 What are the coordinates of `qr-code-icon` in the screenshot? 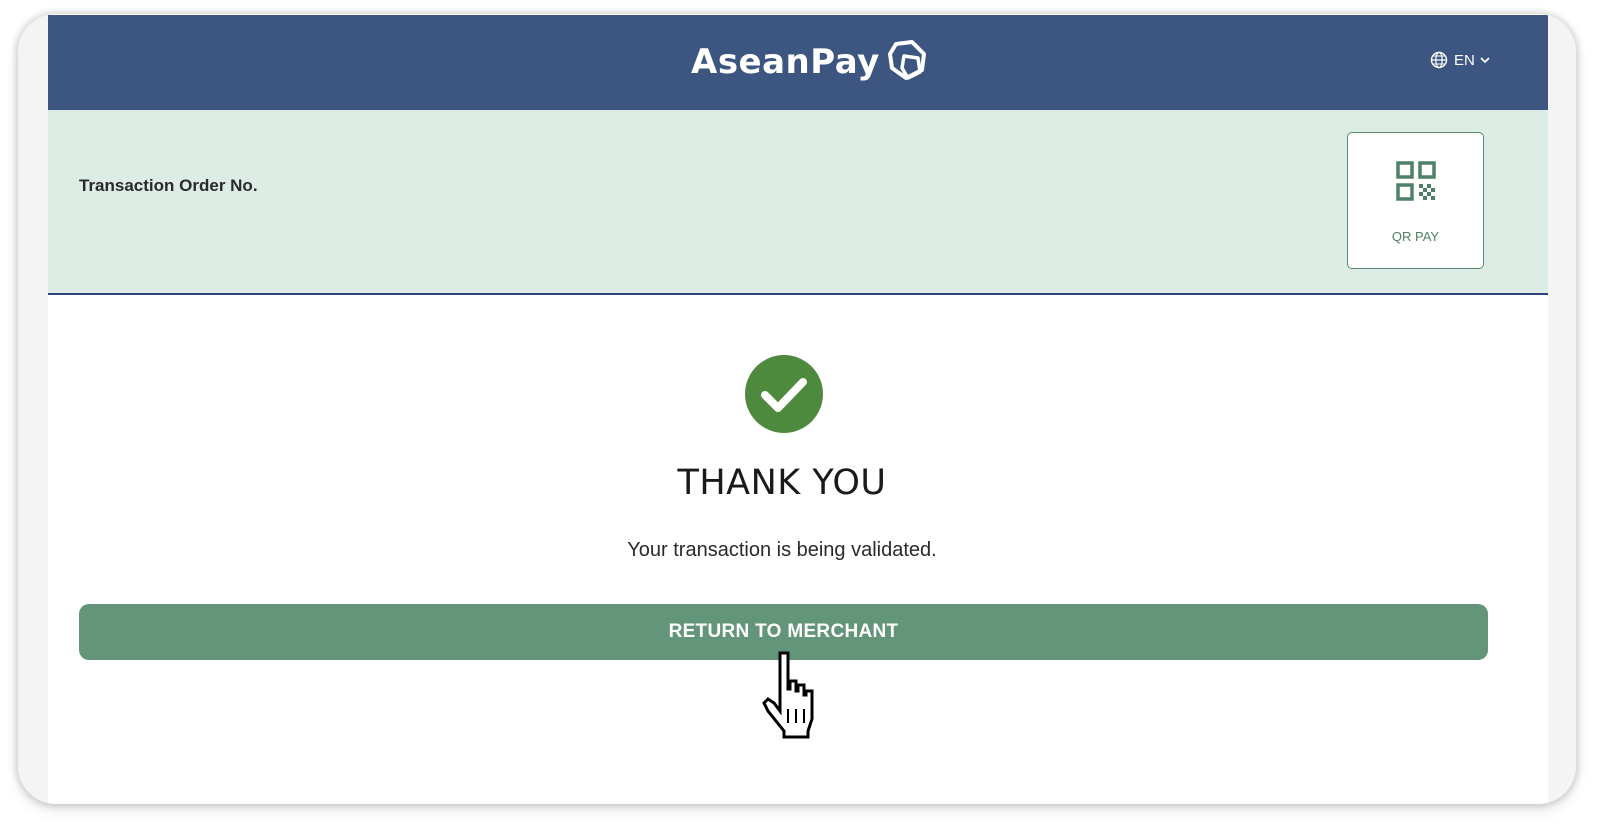 It's located at (1416, 181).